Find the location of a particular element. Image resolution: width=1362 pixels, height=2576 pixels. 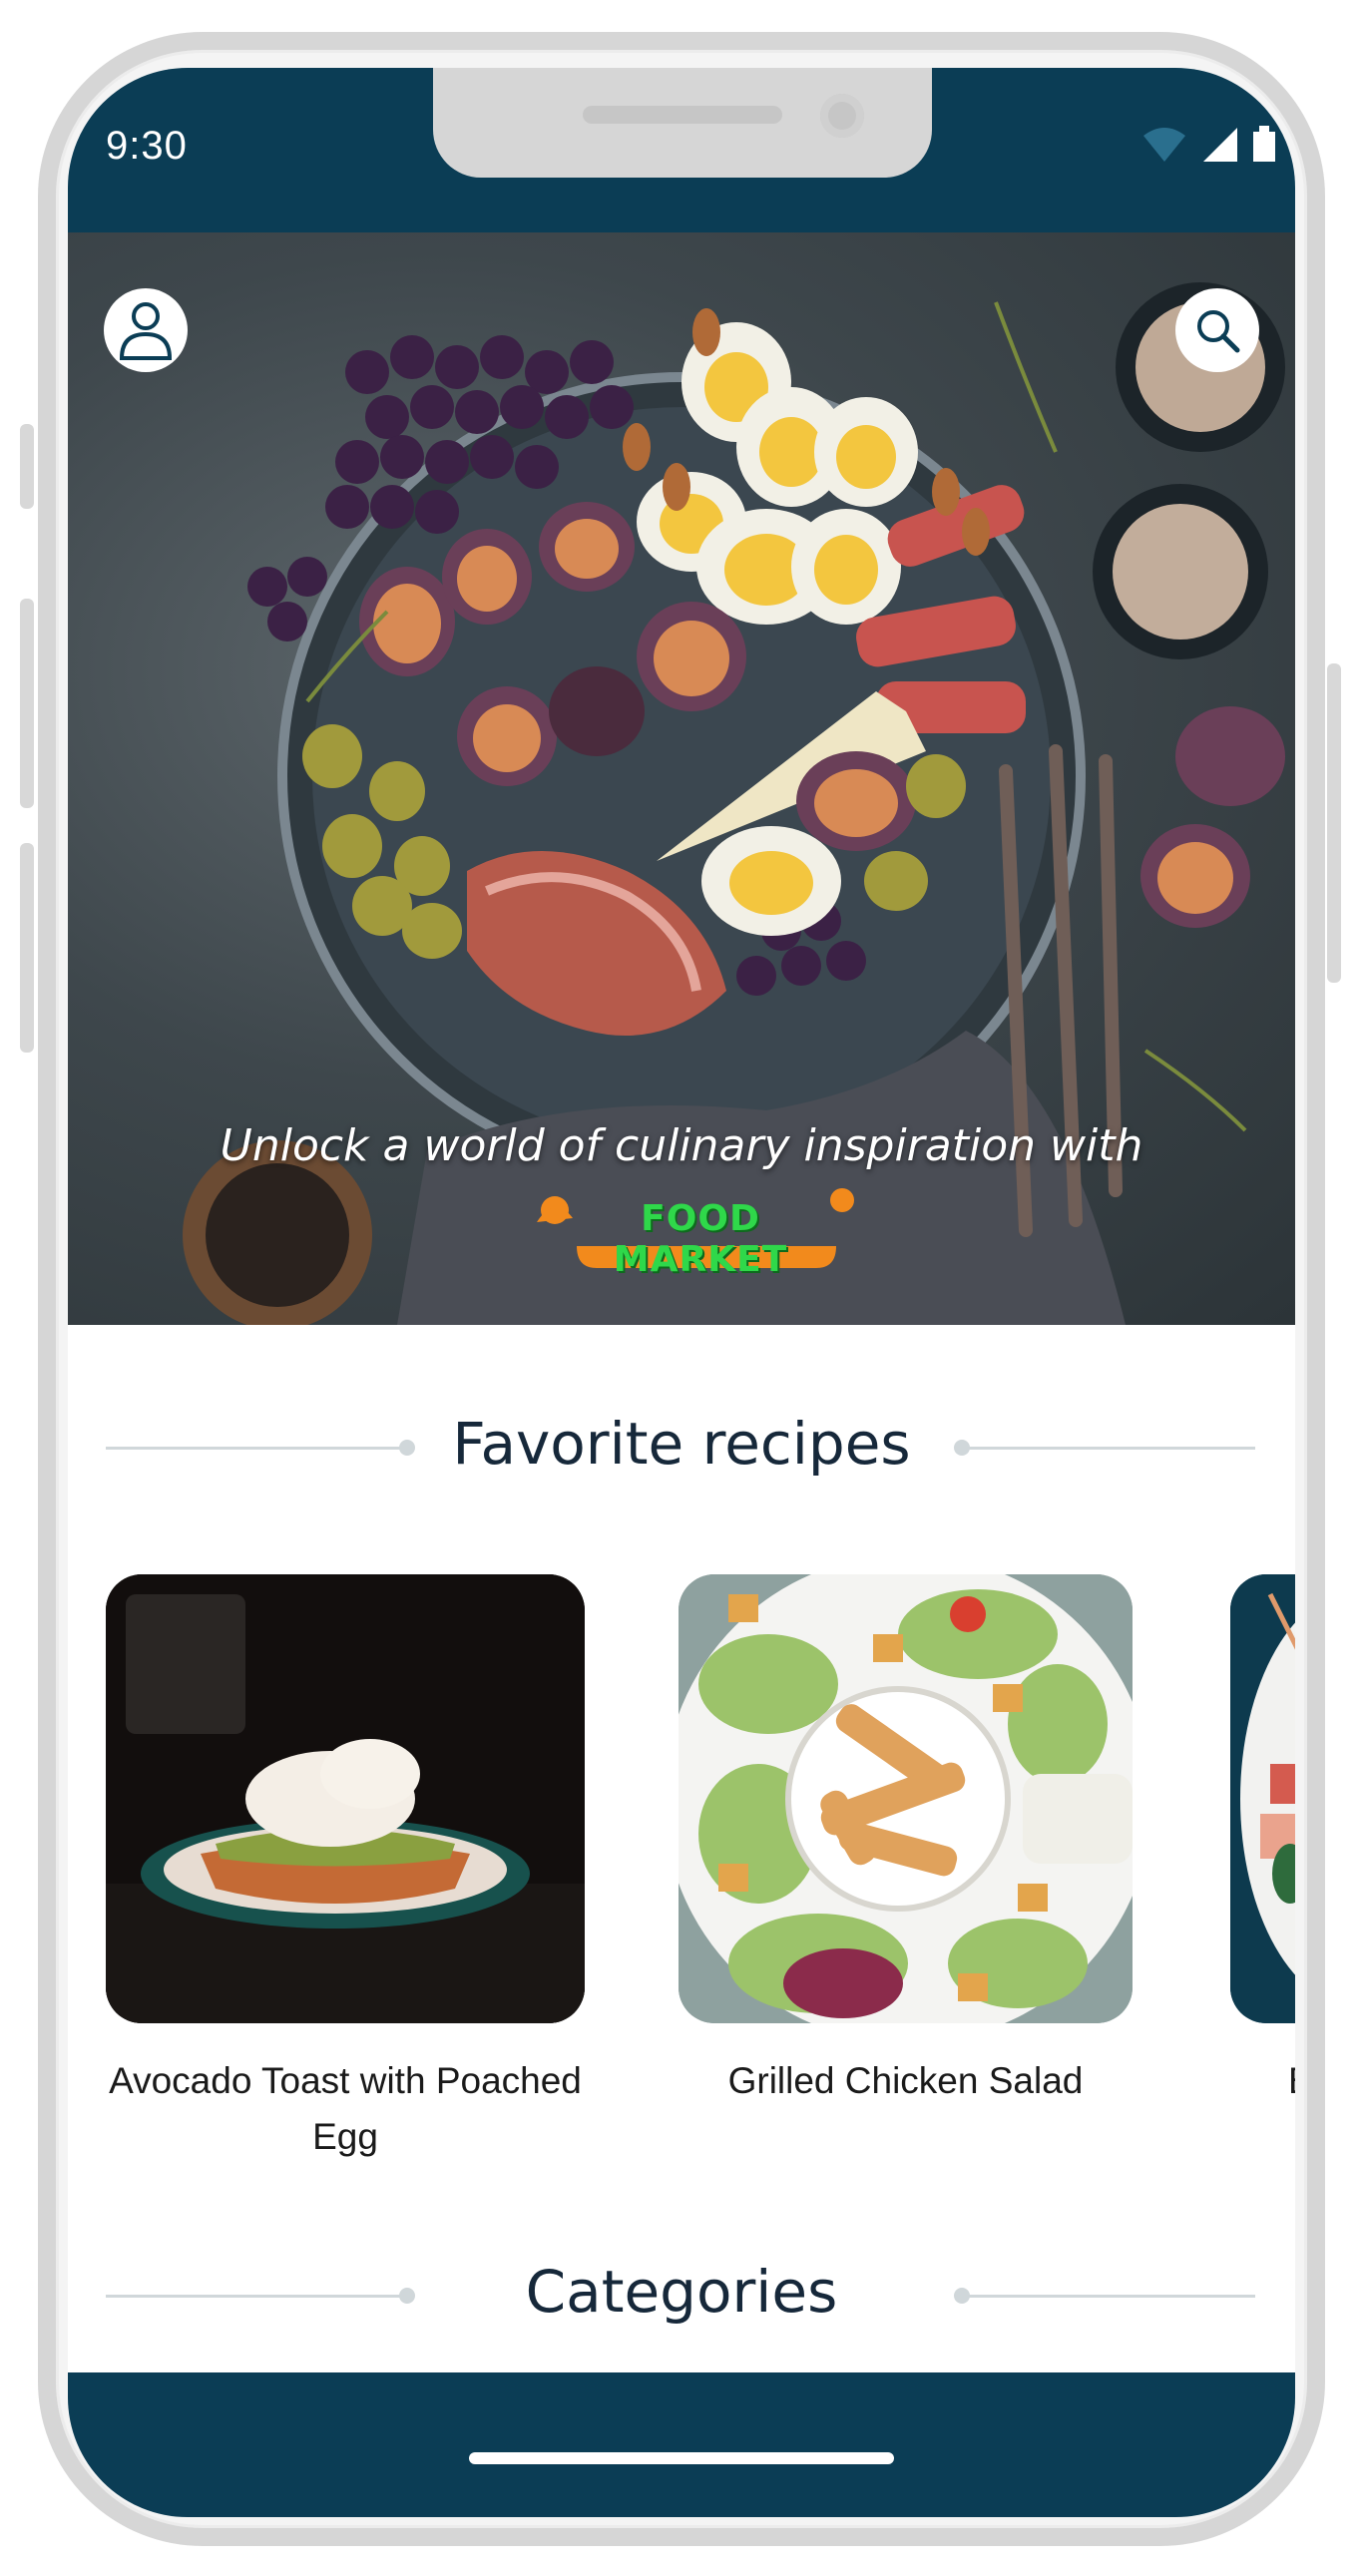

favorites-title: Favorite recipes is located at coordinates (681, 1444).